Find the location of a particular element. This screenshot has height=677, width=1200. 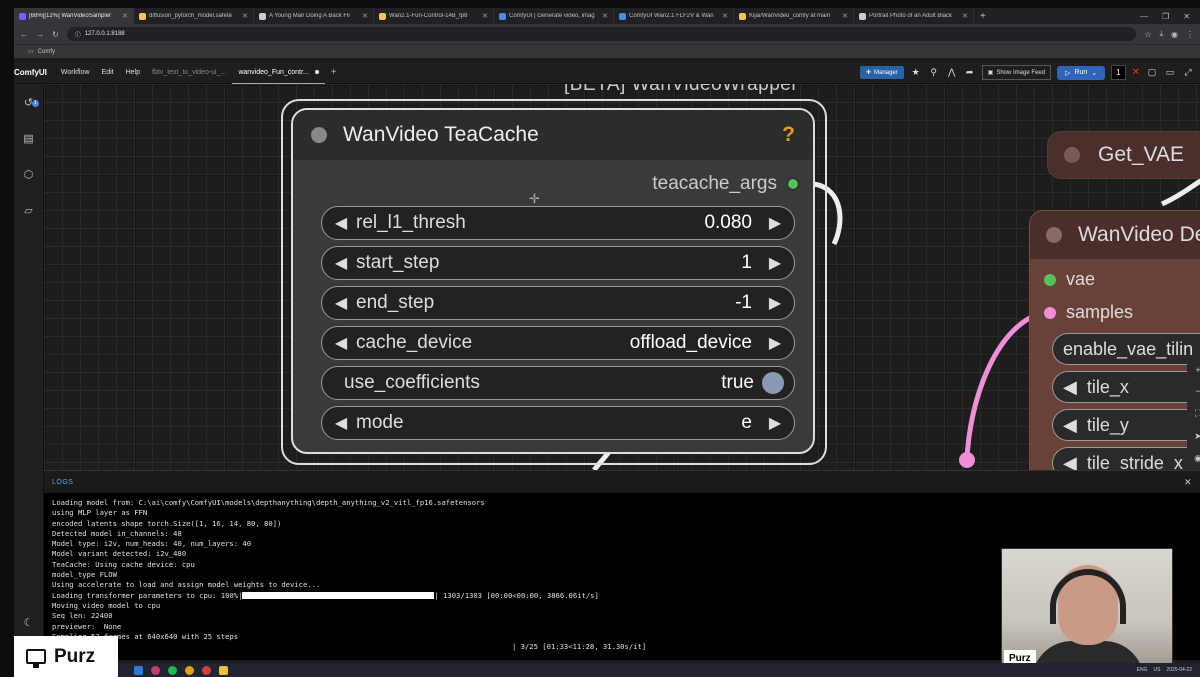

toggle-knob is located at coordinates (773, 383).